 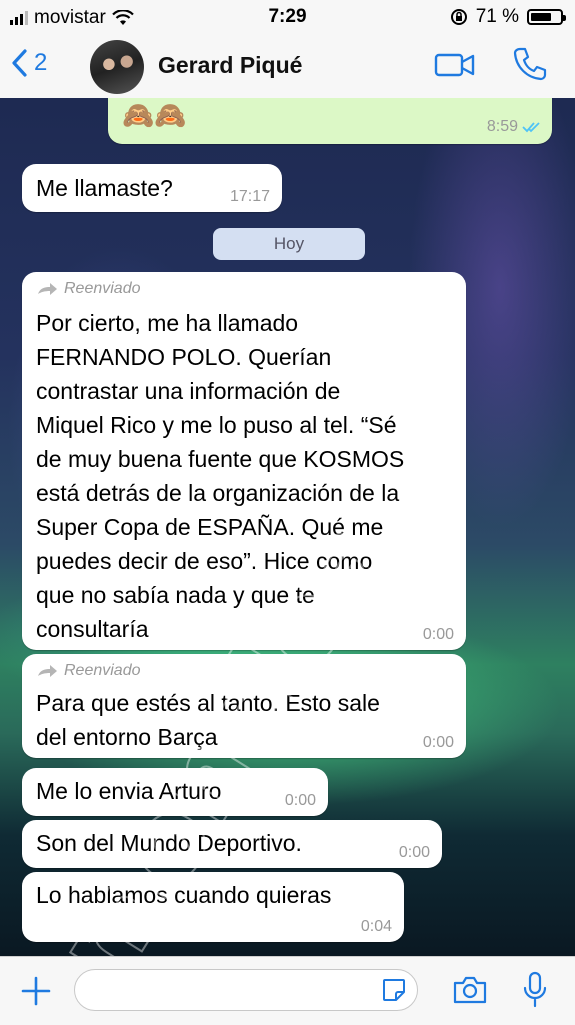 I want to click on message-text: Me lo envia Arturo, so click(x=129, y=791).